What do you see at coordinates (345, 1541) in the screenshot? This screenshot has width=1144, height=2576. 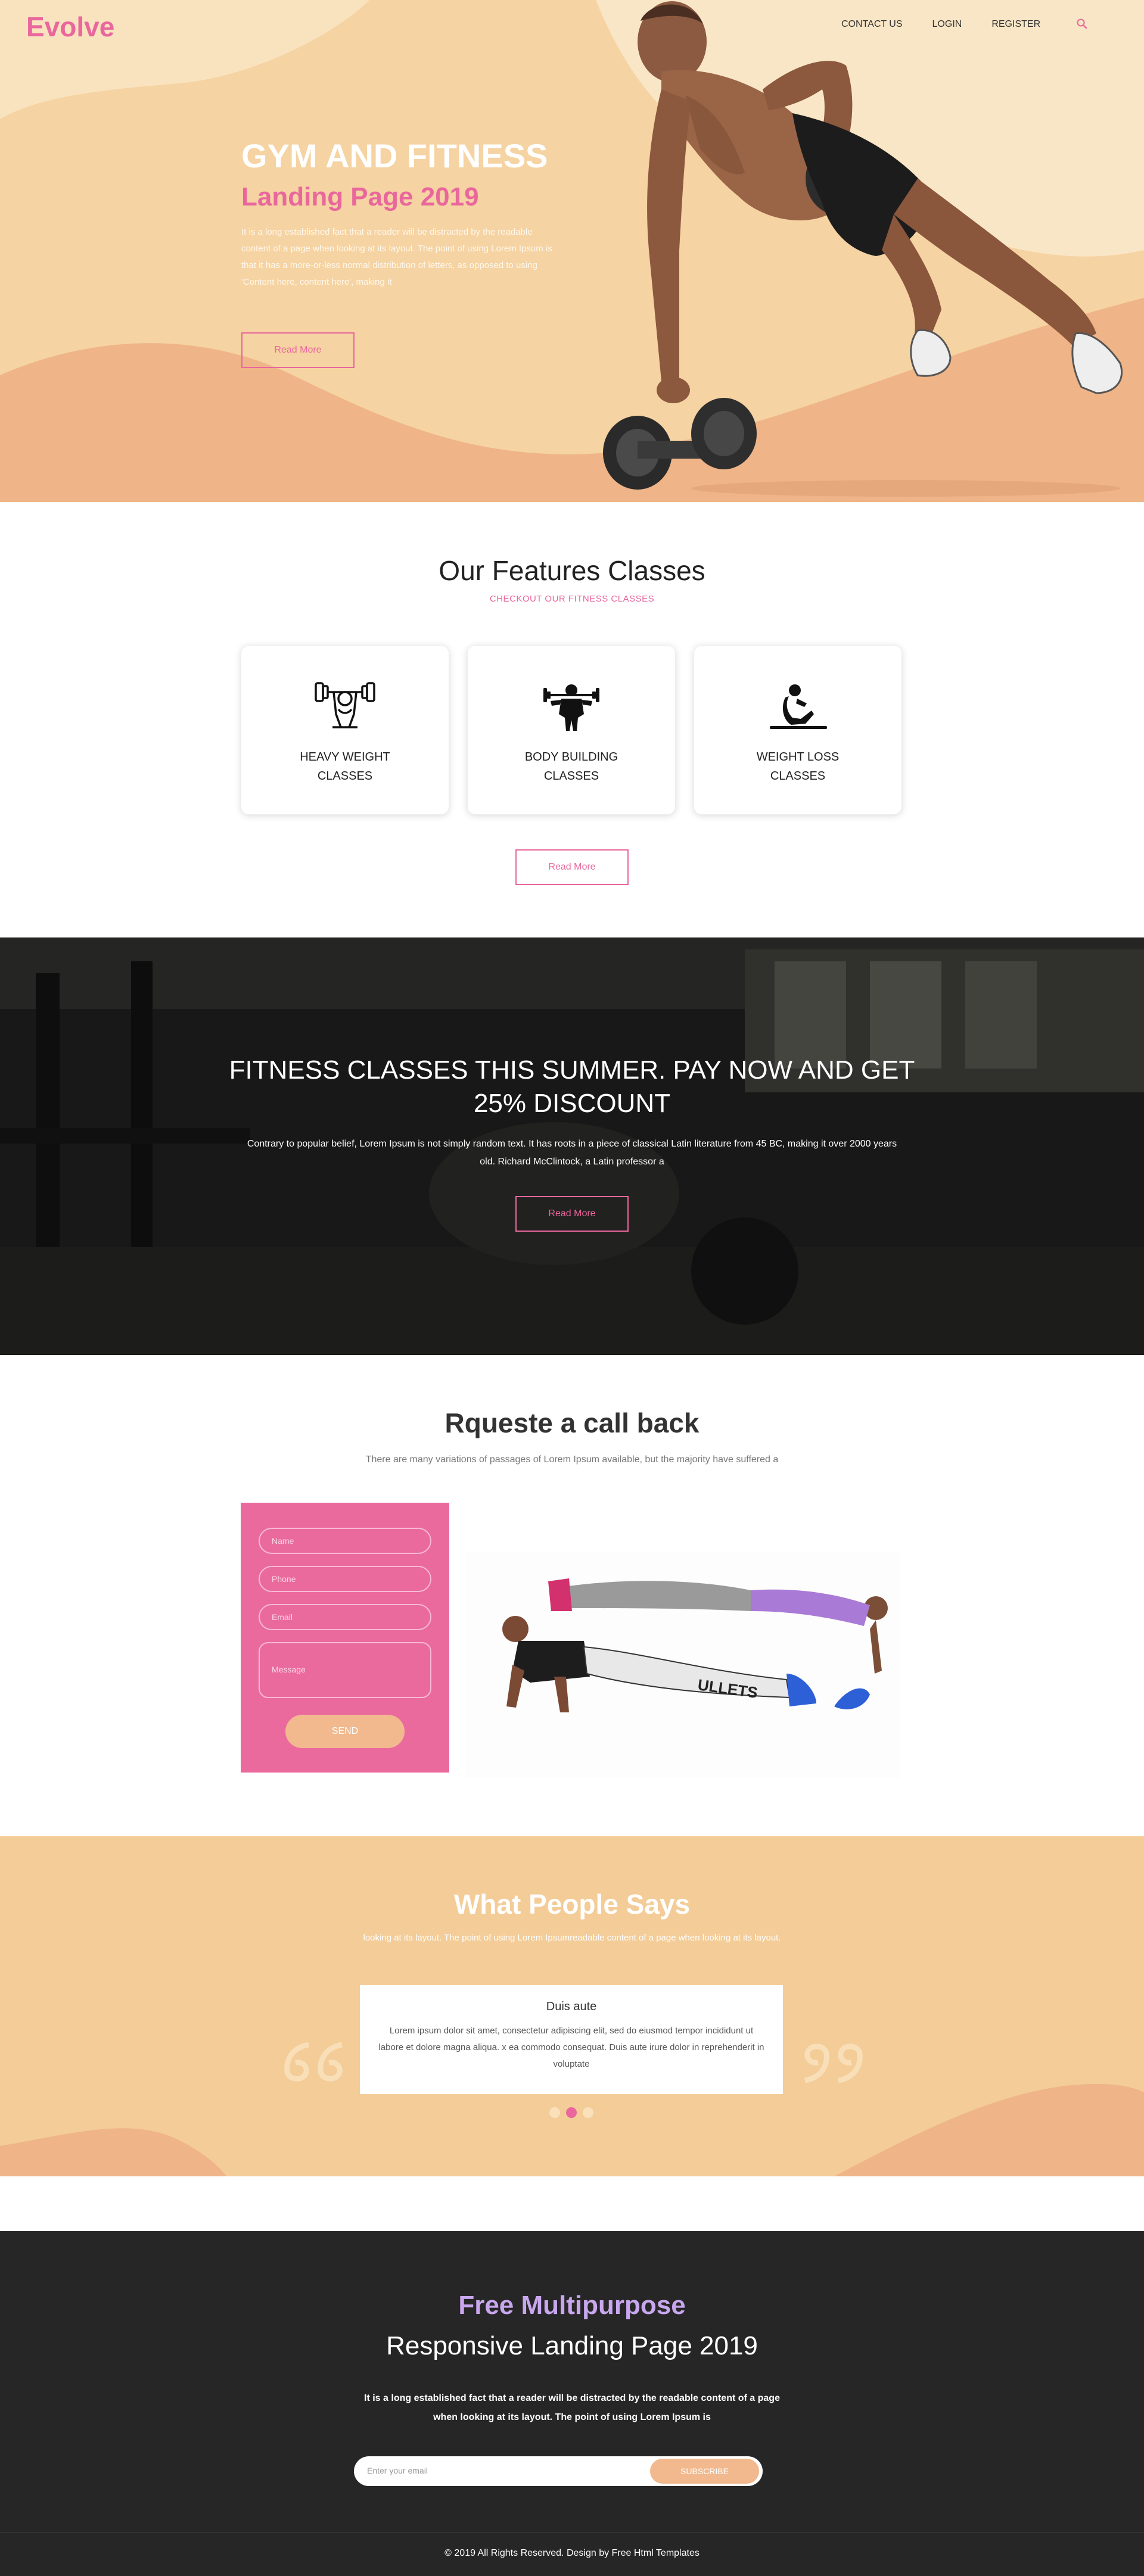 I see `name-field: Name` at bounding box center [345, 1541].